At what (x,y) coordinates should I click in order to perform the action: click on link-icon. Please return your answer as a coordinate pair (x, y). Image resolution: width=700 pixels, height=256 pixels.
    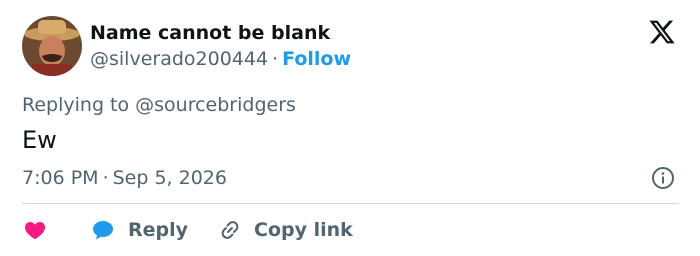
    Looking at the image, I should click on (230, 230).